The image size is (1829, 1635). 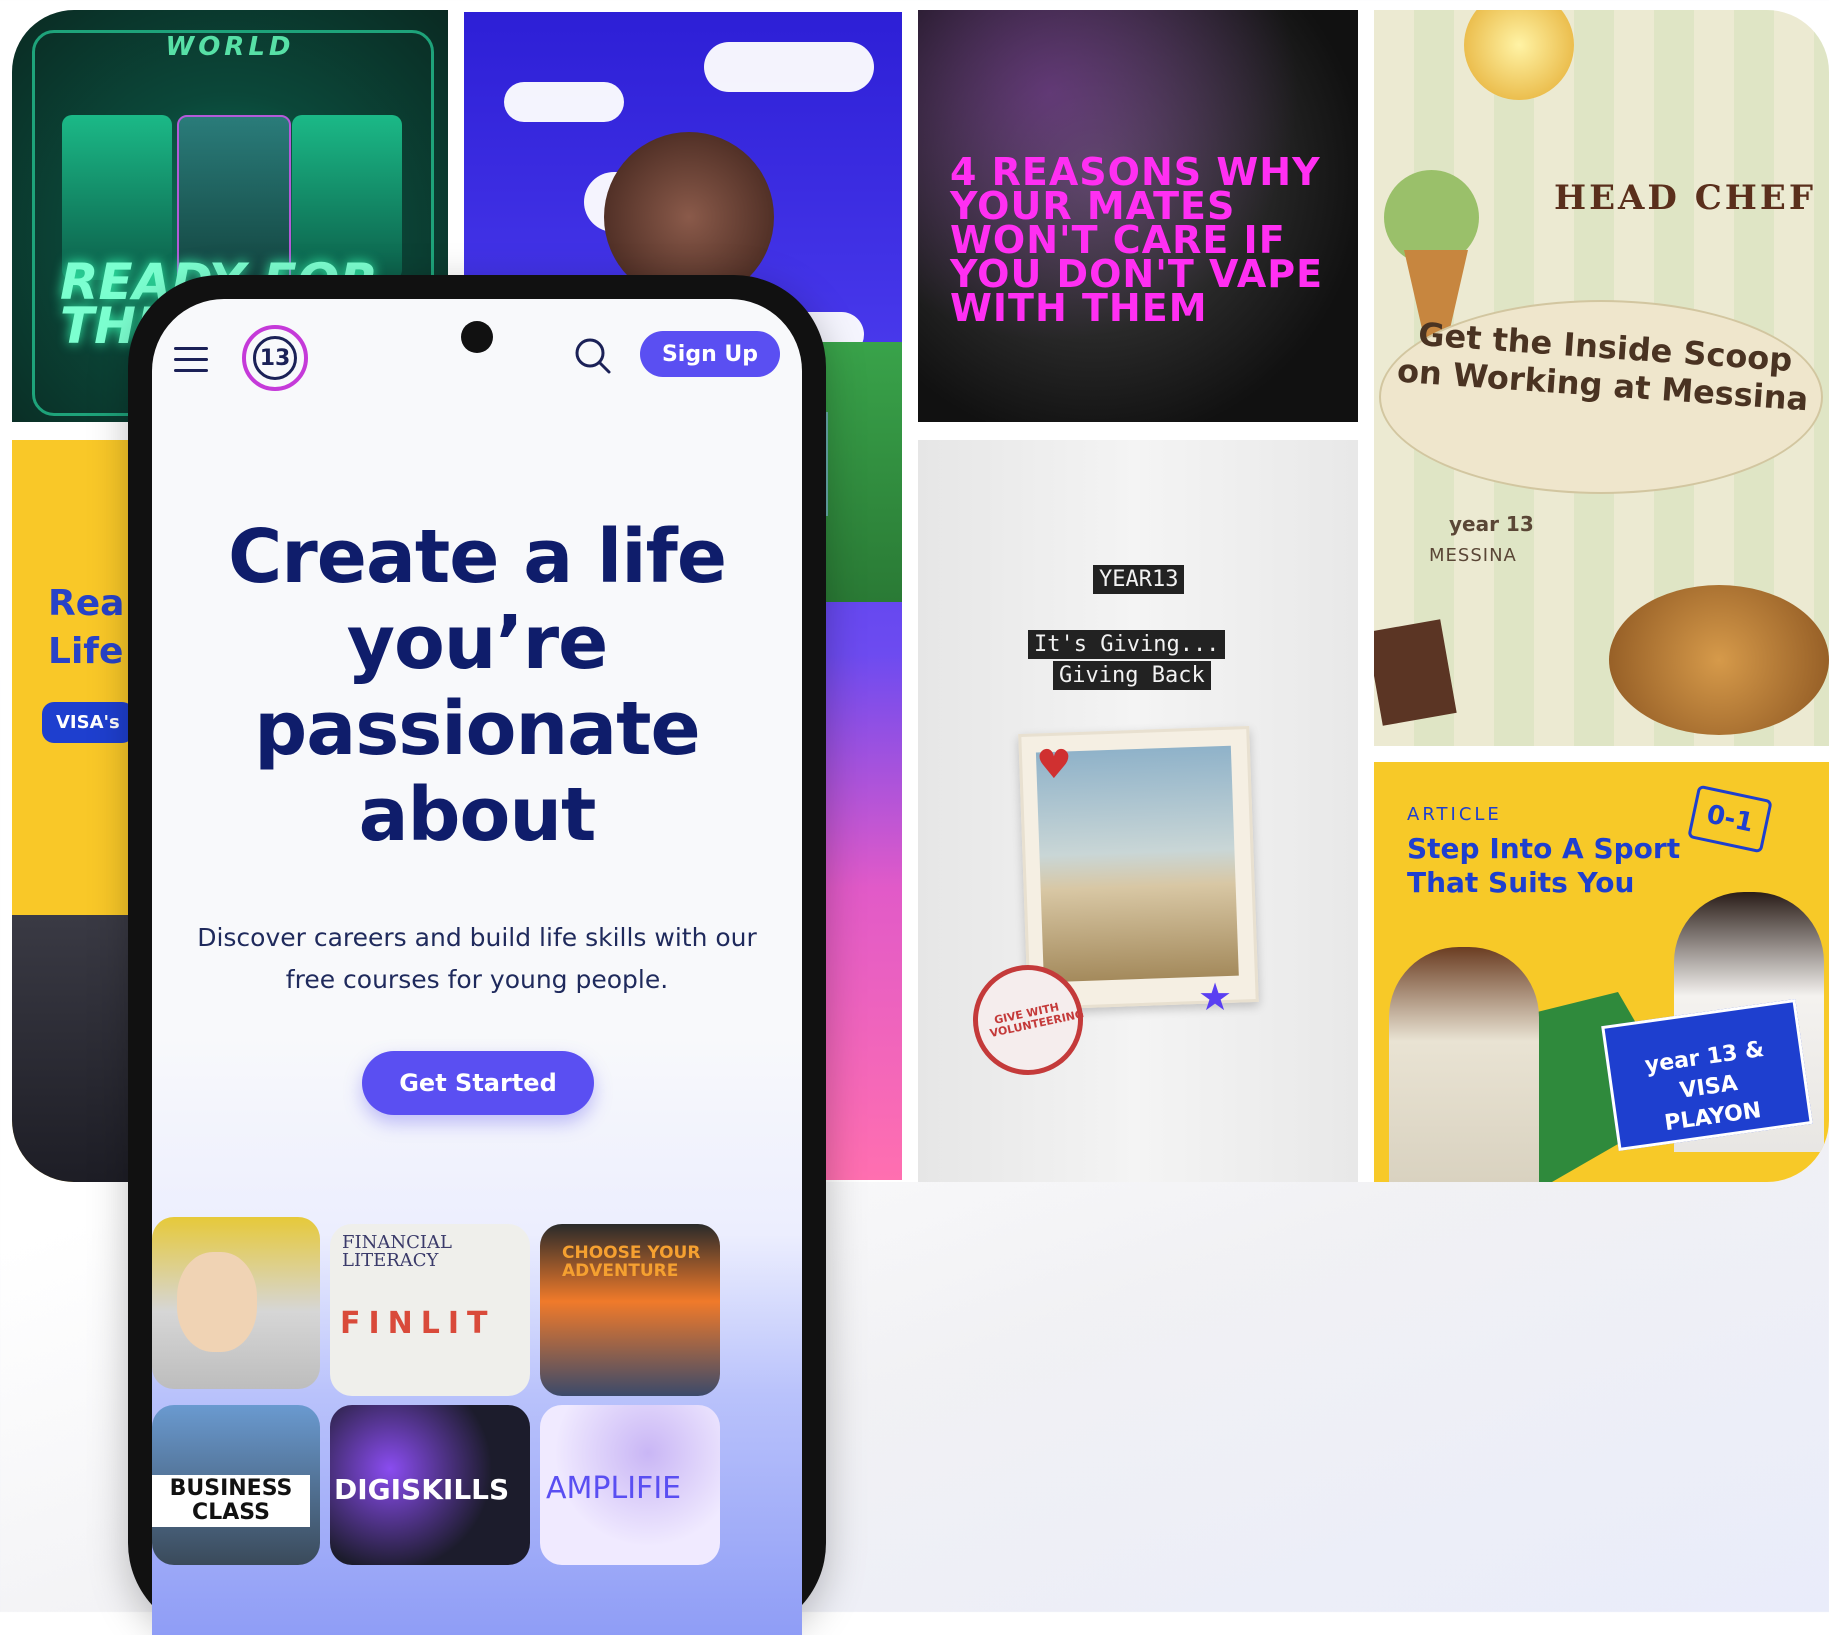 I want to click on menu-icon, so click(x=191, y=360).